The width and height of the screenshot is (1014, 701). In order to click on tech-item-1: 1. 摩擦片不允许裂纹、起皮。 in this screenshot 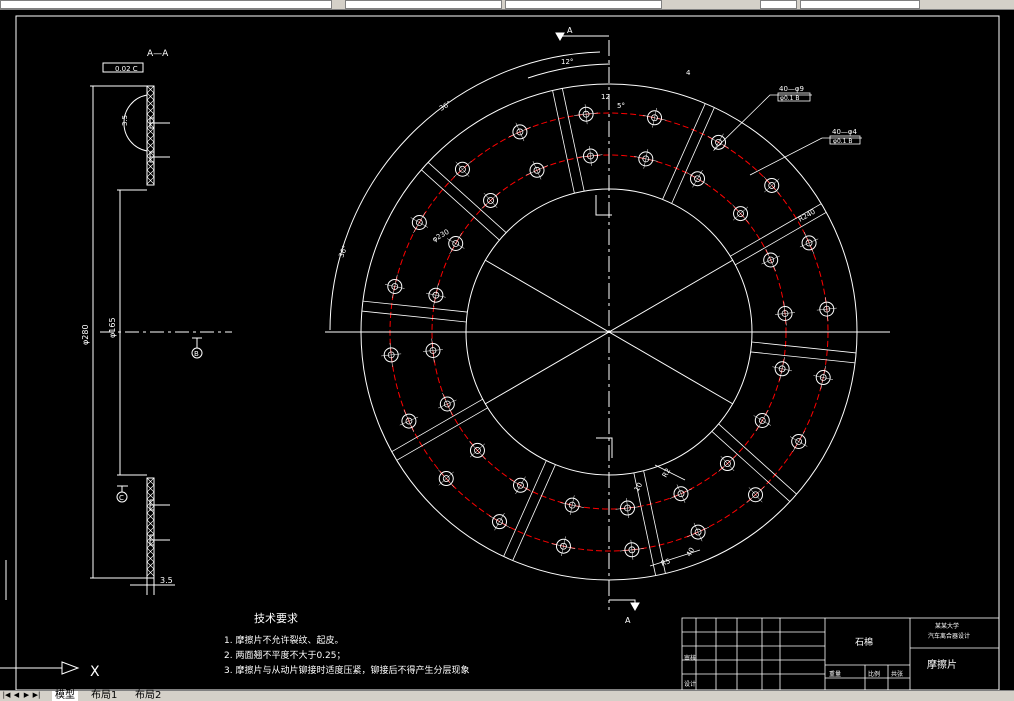, I will do `click(283, 640)`.